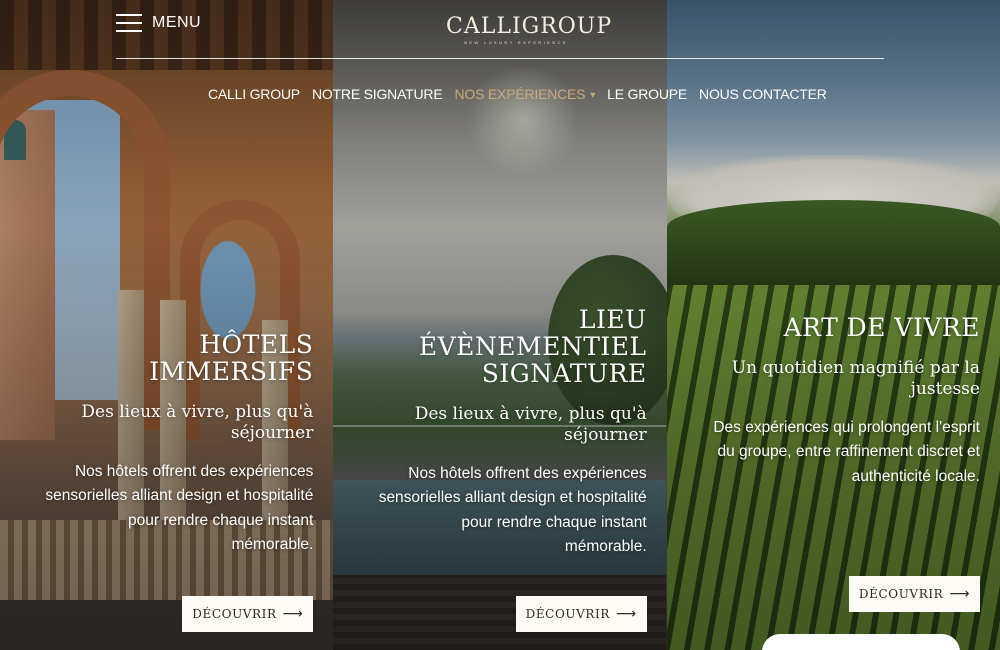 The image size is (1000, 650). What do you see at coordinates (231, 358) in the screenshot?
I see `panel-title: HÔTELS IMMERSIFS` at bounding box center [231, 358].